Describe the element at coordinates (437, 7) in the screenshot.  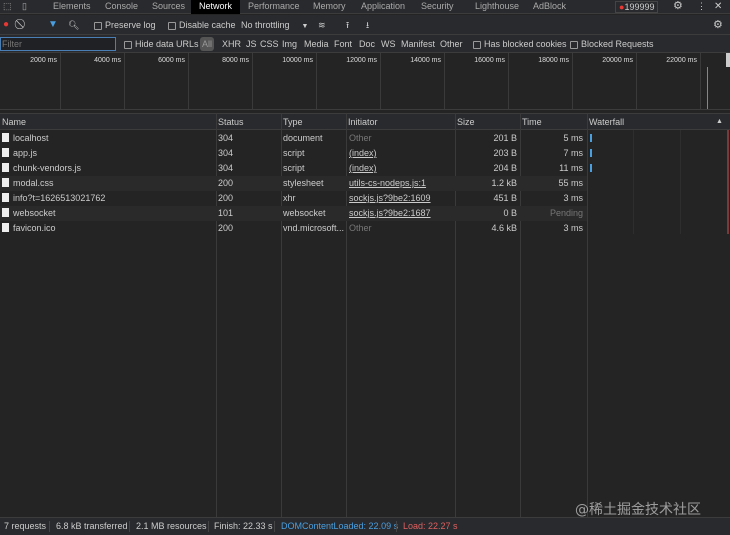
I see `tab-security: Security` at that location.